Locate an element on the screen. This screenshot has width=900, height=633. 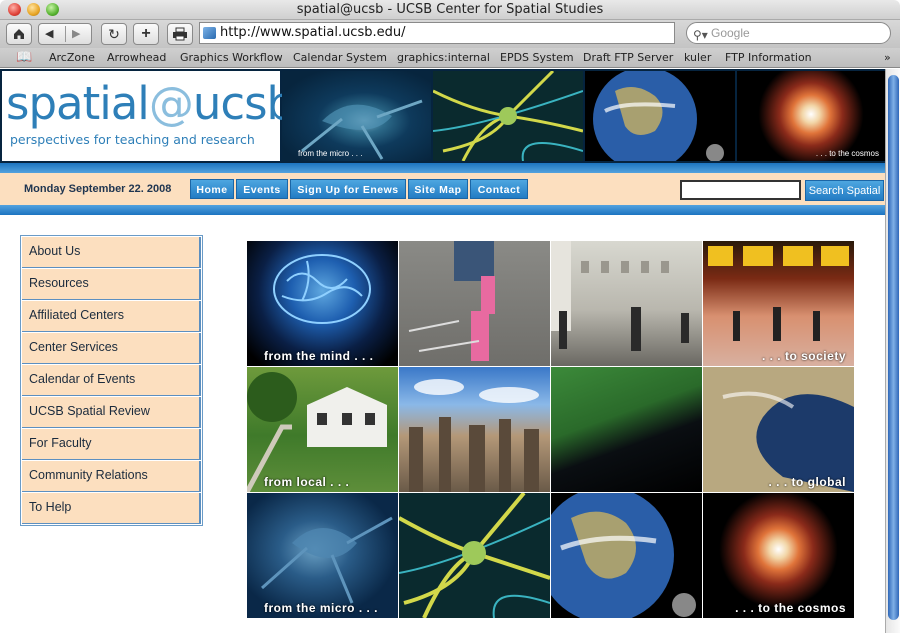
reload-button: ↻ is located at coordinates (114, 34).